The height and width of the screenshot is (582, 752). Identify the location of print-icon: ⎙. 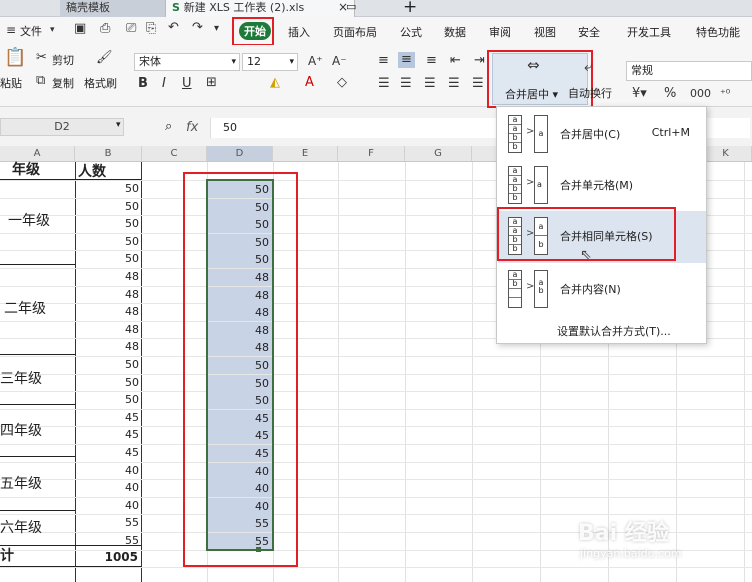
(105, 29).